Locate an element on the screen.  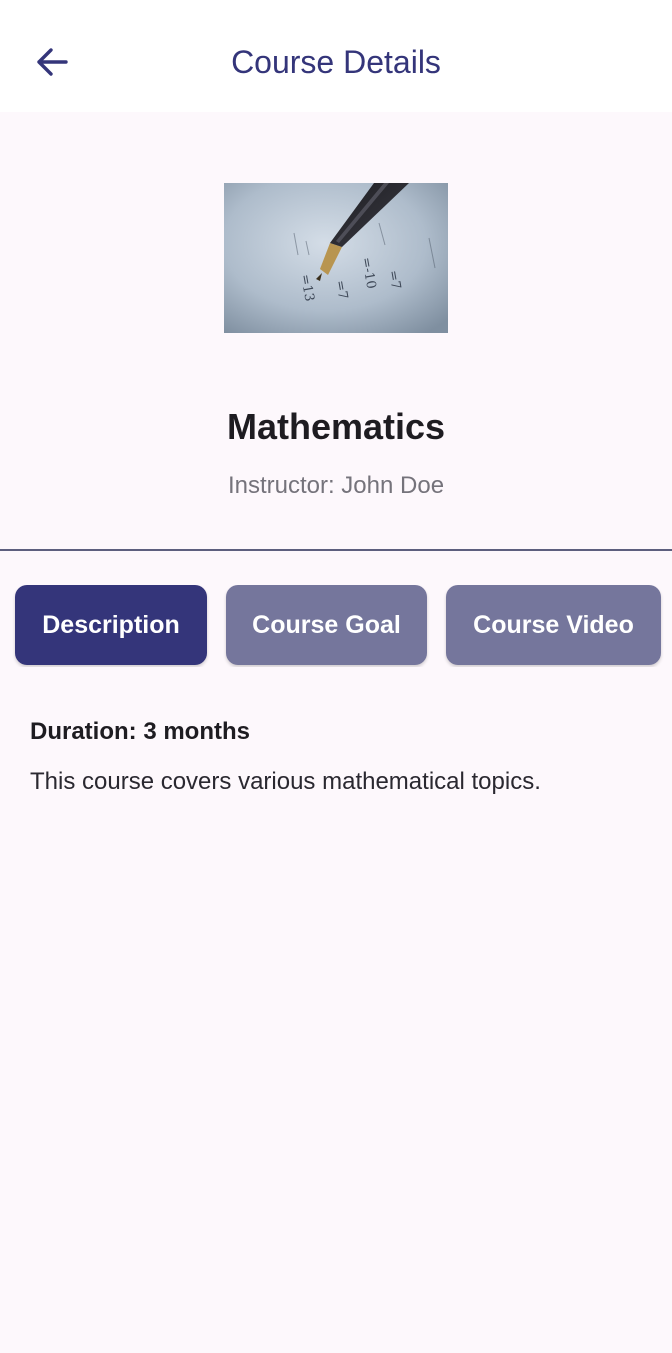
page-title: Course Details is located at coordinates (336, 62).